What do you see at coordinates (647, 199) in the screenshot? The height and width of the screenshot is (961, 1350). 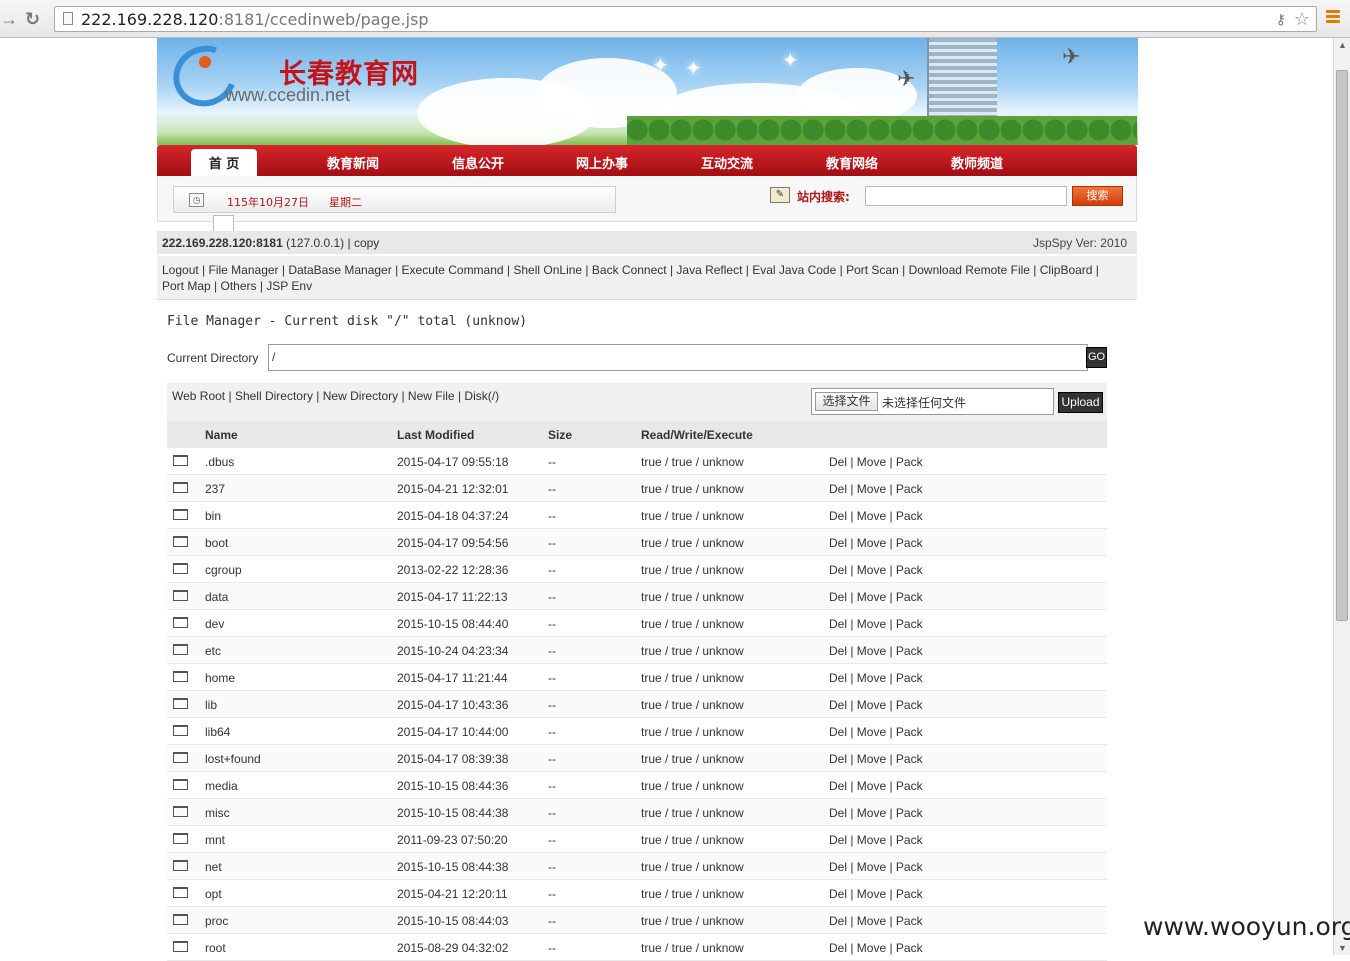 I see `site-subbar: ◷ 115年10月27日 星期二 ✎ 站内搜索: 搜索` at bounding box center [647, 199].